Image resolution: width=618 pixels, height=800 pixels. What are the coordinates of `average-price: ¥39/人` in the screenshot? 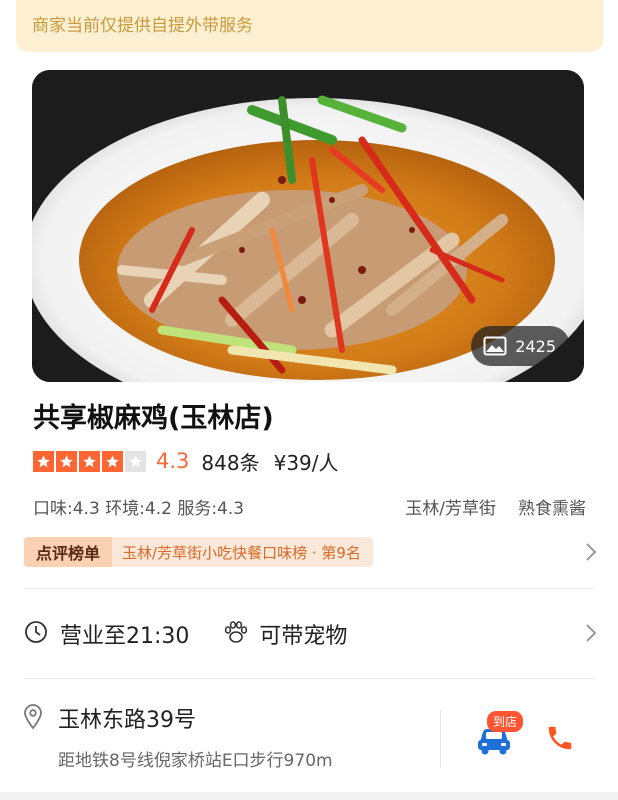 It's located at (306, 462).